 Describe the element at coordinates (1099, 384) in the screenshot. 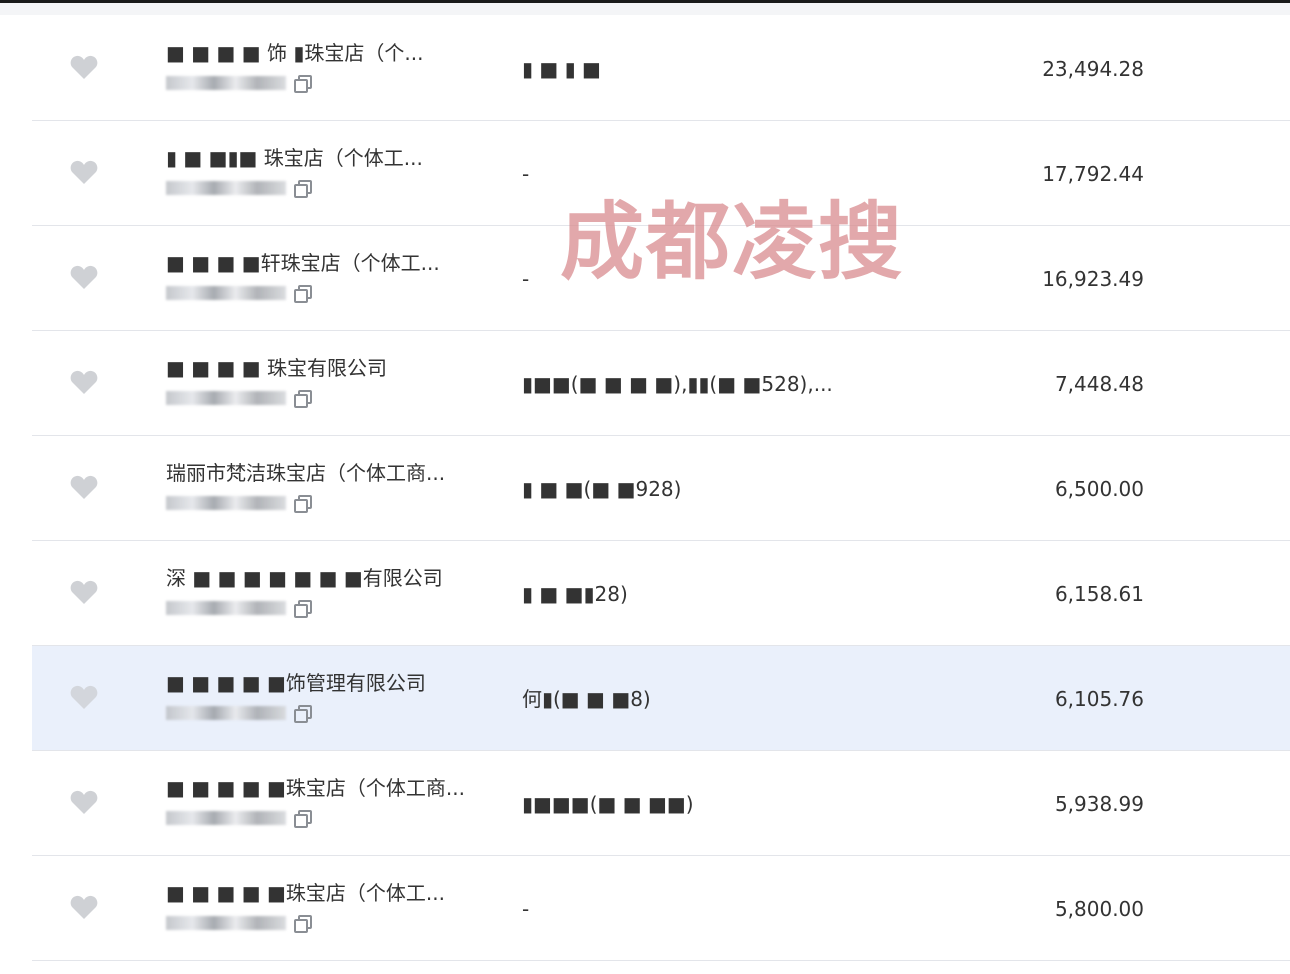

I see `amount-value: 7,448.48` at that location.